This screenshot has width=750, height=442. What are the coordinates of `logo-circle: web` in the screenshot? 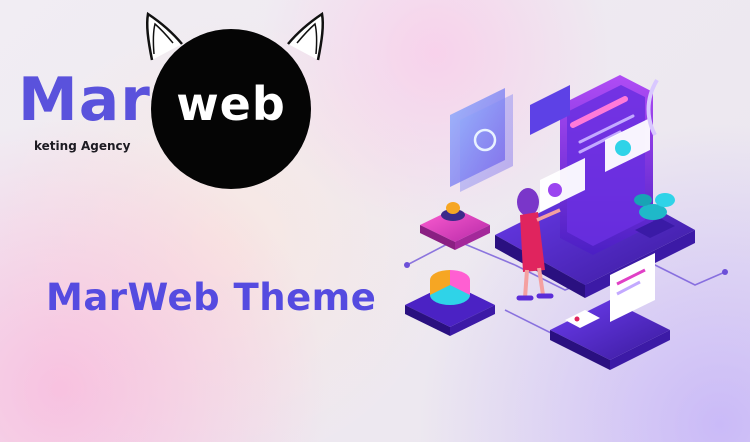 It's located at (231, 109).